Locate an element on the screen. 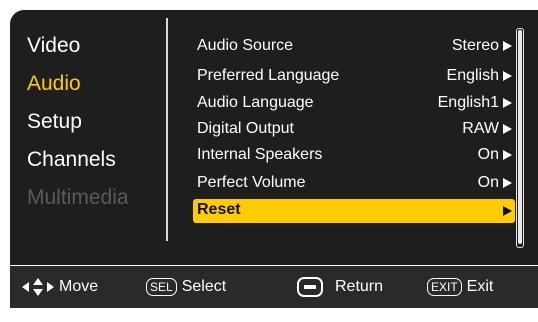  menu-item-perfect-volume: Perfect Volume On is located at coordinates (354, 183).